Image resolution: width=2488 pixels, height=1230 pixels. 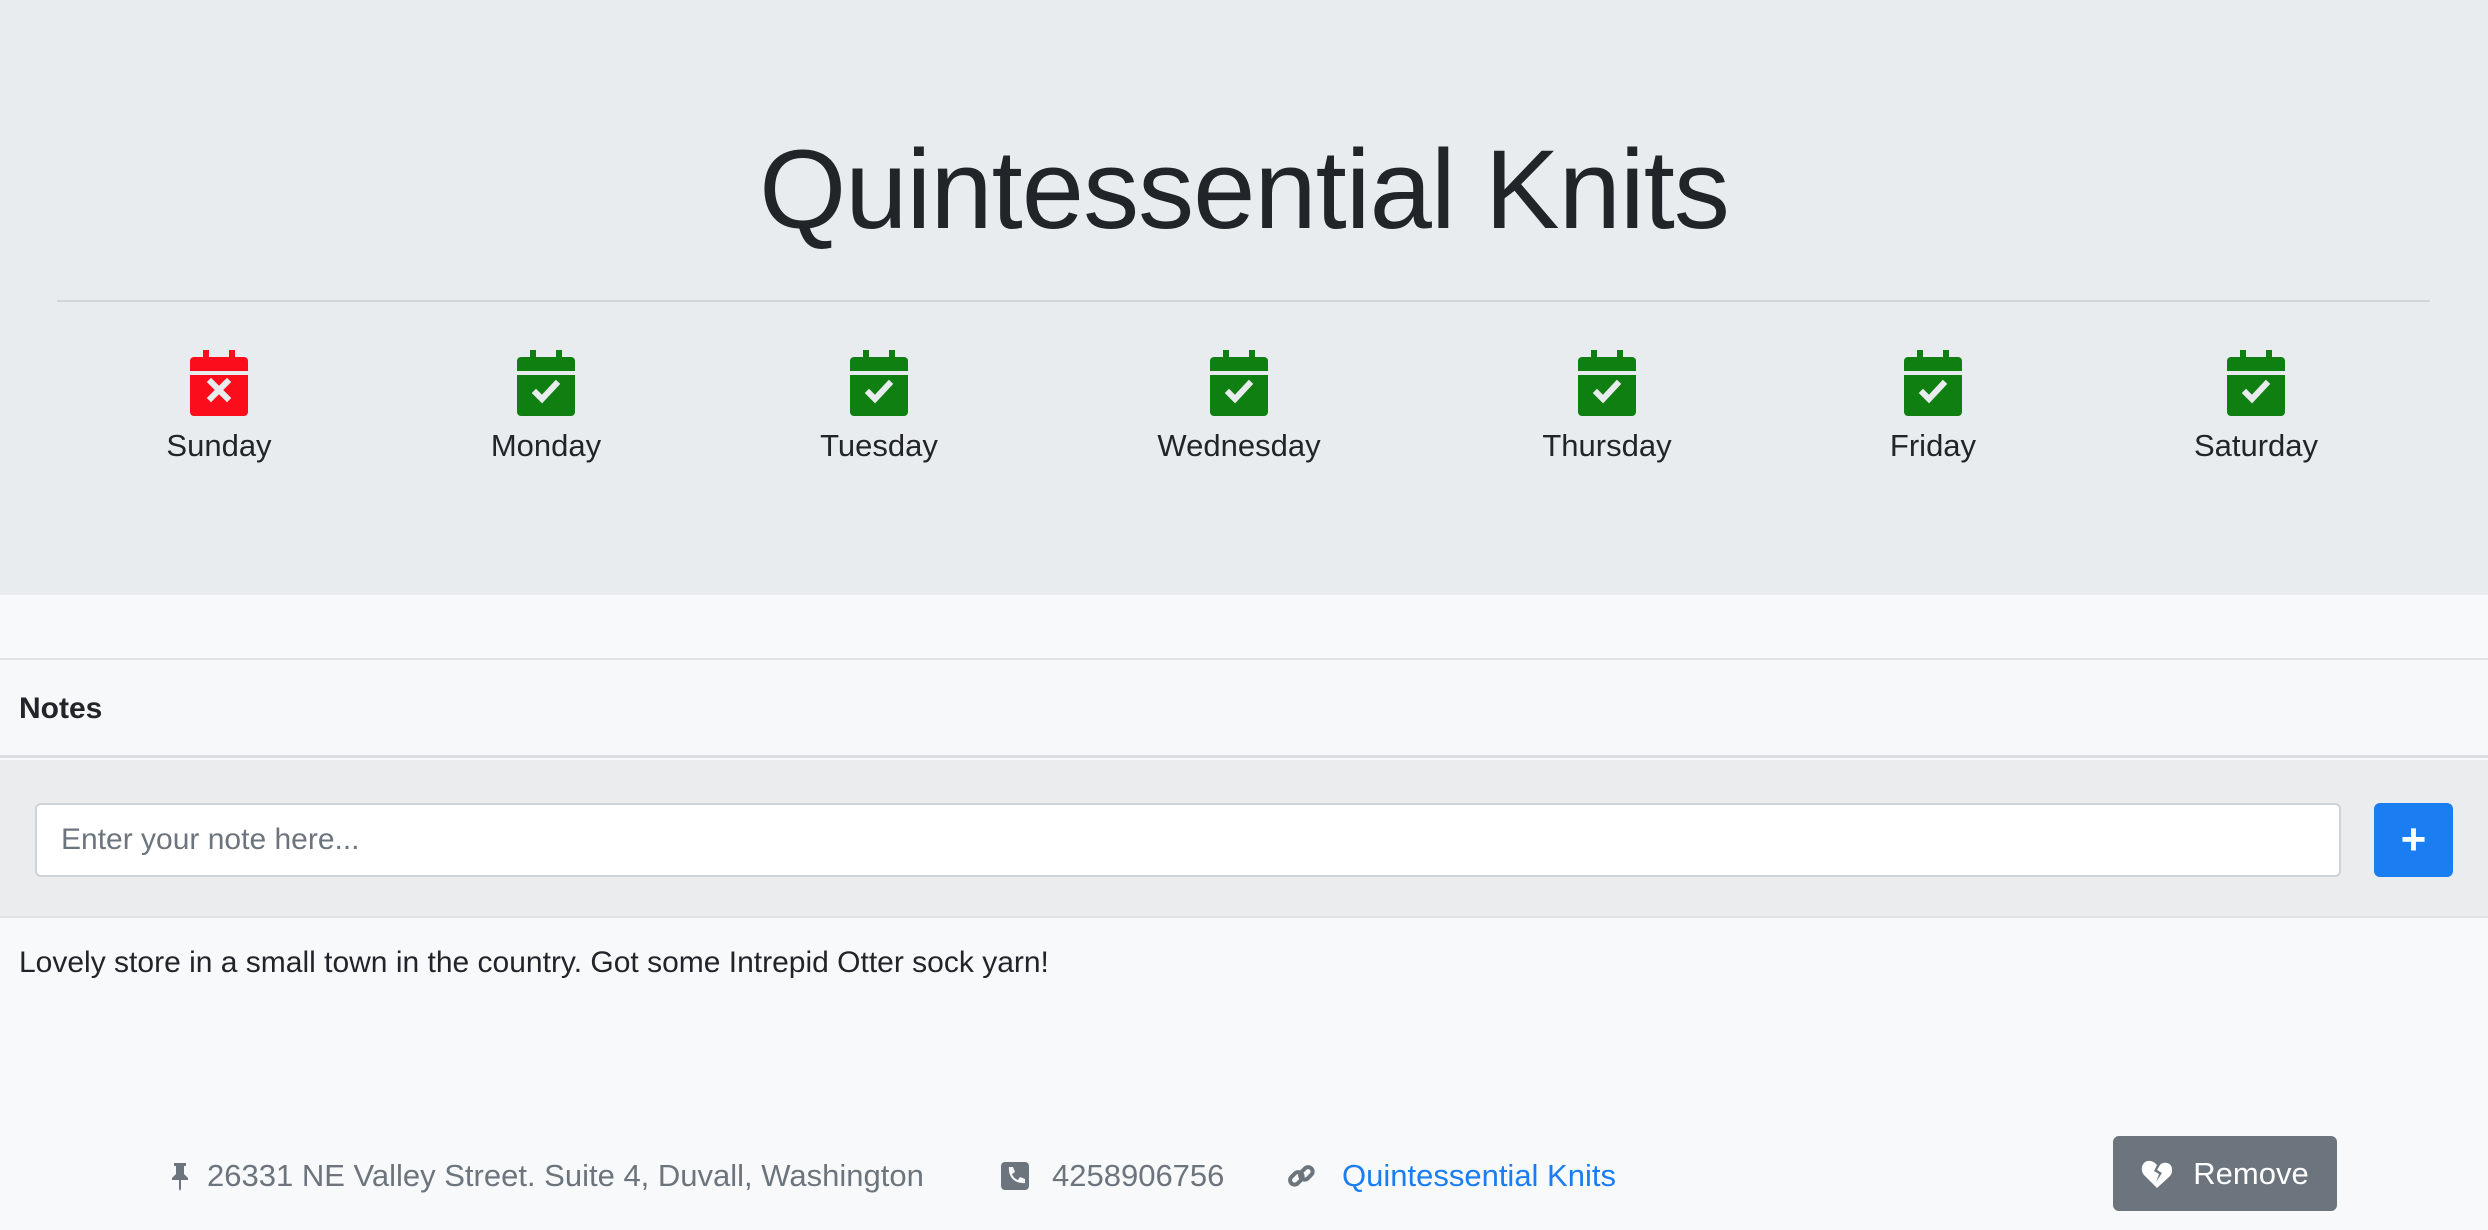 I want to click on add-note-button: +, so click(x=2413, y=840).